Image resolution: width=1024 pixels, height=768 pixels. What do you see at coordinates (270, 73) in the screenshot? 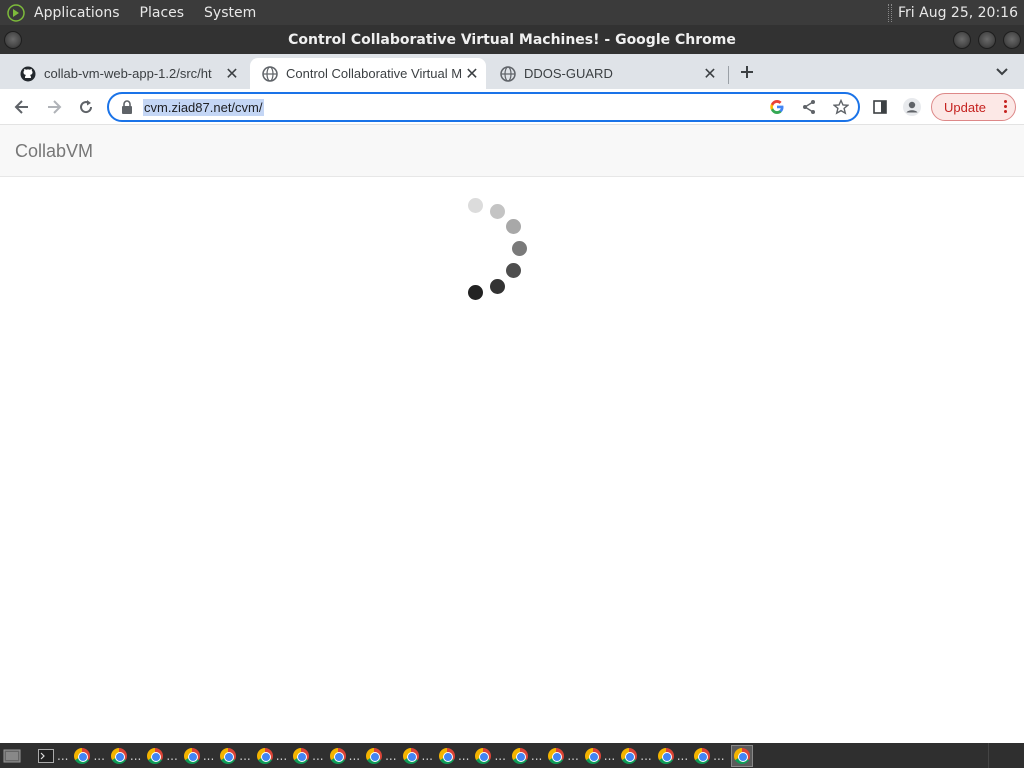
I see `globe-icon` at bounding box center [270, 73].